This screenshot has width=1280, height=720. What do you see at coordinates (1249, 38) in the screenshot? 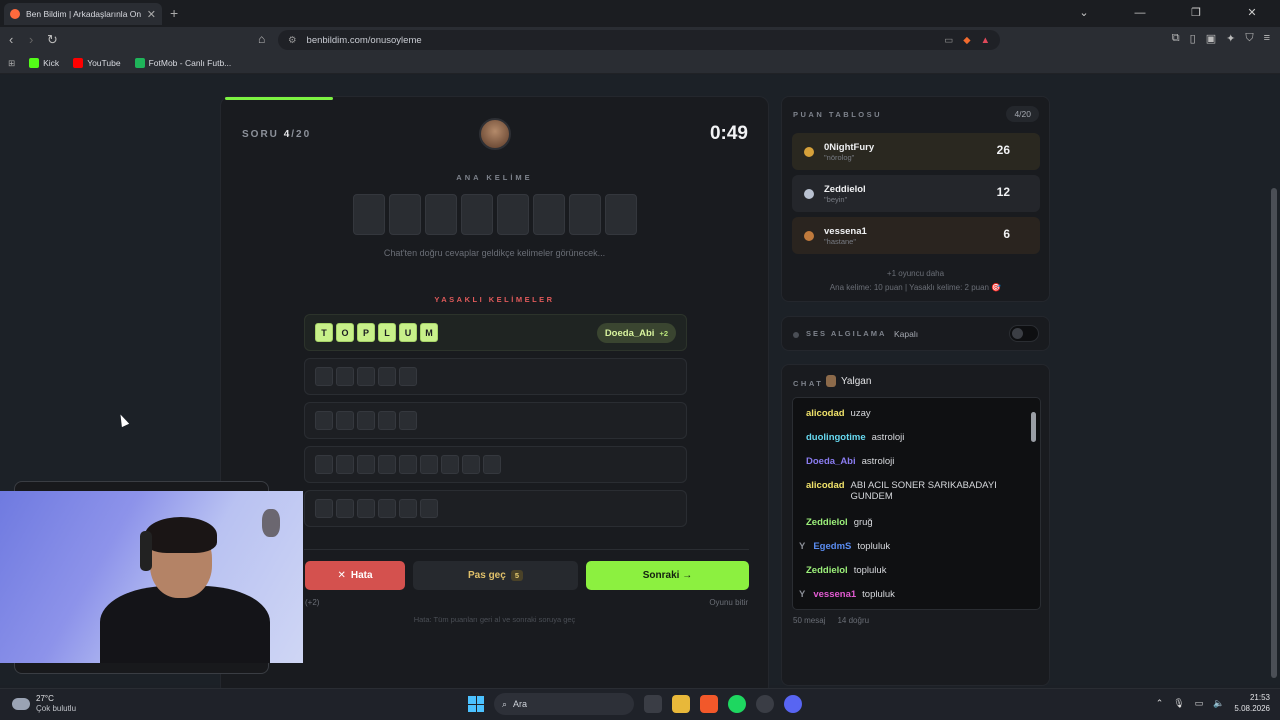
I see `vpn-icon: ⛉` at bounding box center [1249, 38].